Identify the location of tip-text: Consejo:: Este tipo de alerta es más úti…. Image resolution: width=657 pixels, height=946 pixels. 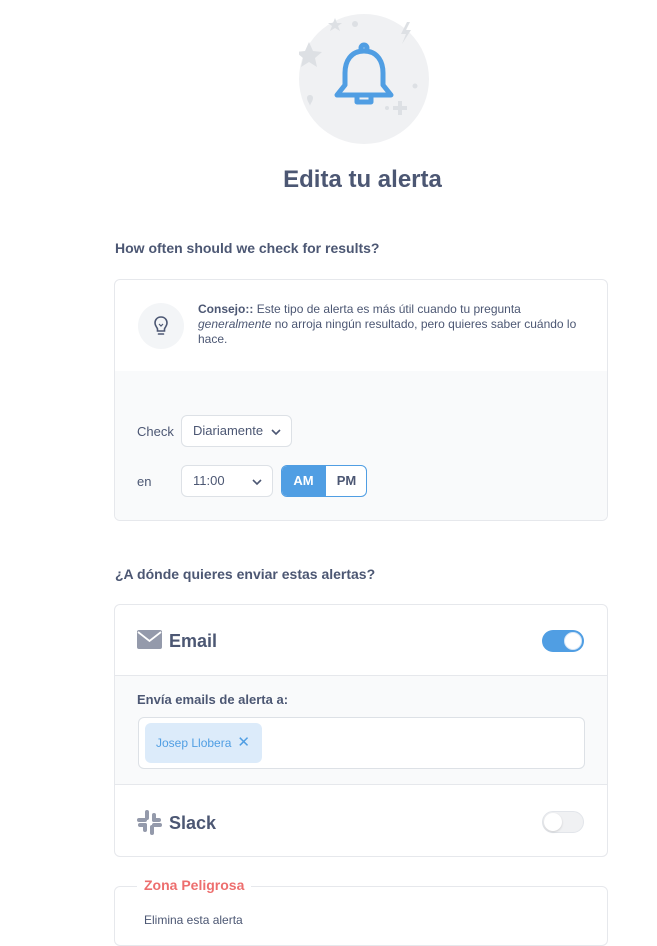
(395, 324).